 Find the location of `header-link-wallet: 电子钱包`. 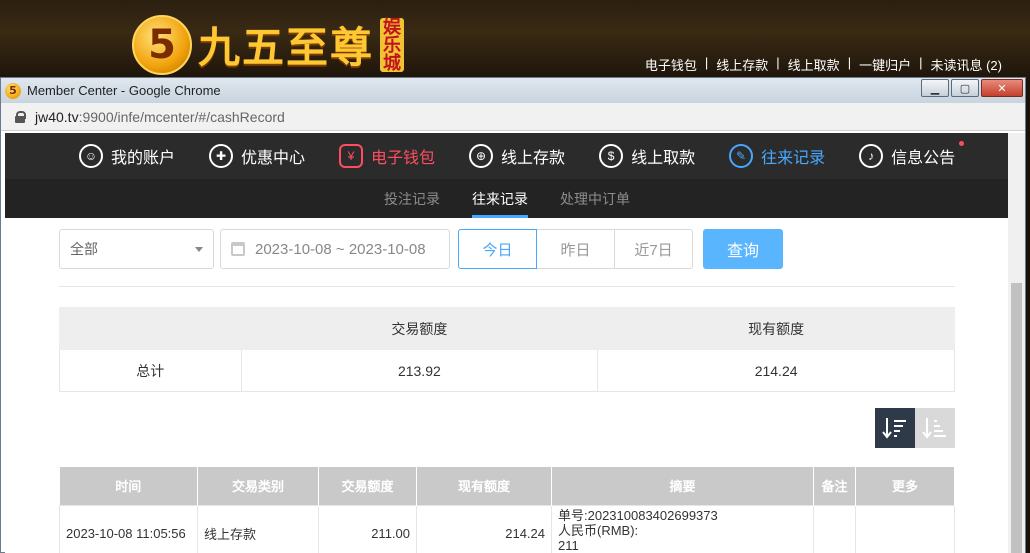

header-link-wallet: 电子钱包 is located at coordinates (671, 64).